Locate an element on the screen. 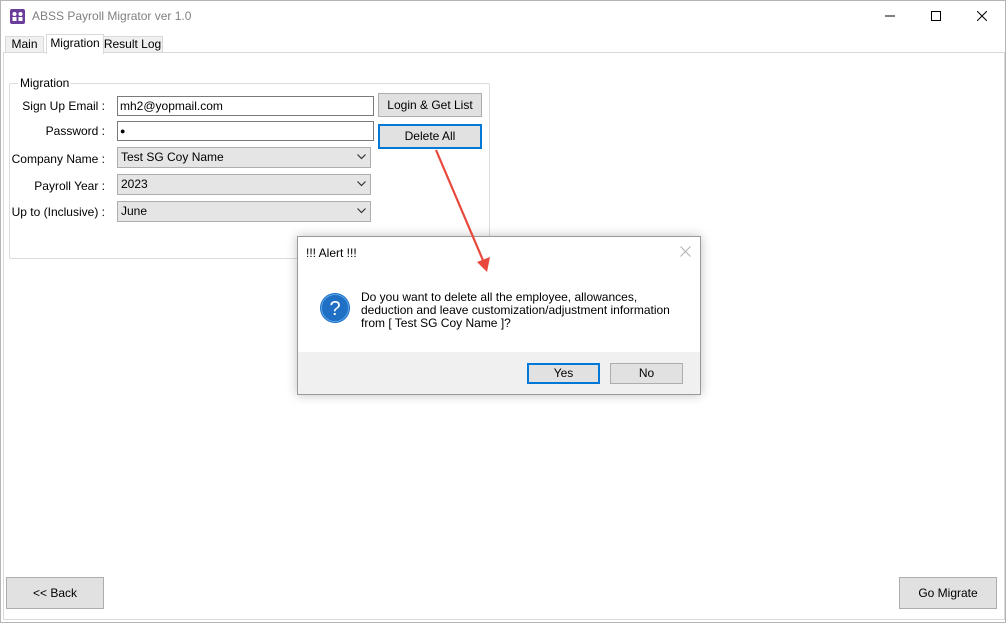 The height and width of the screenshot is (623, 1006). password-label: Password : is located at coordinates (75, 131).